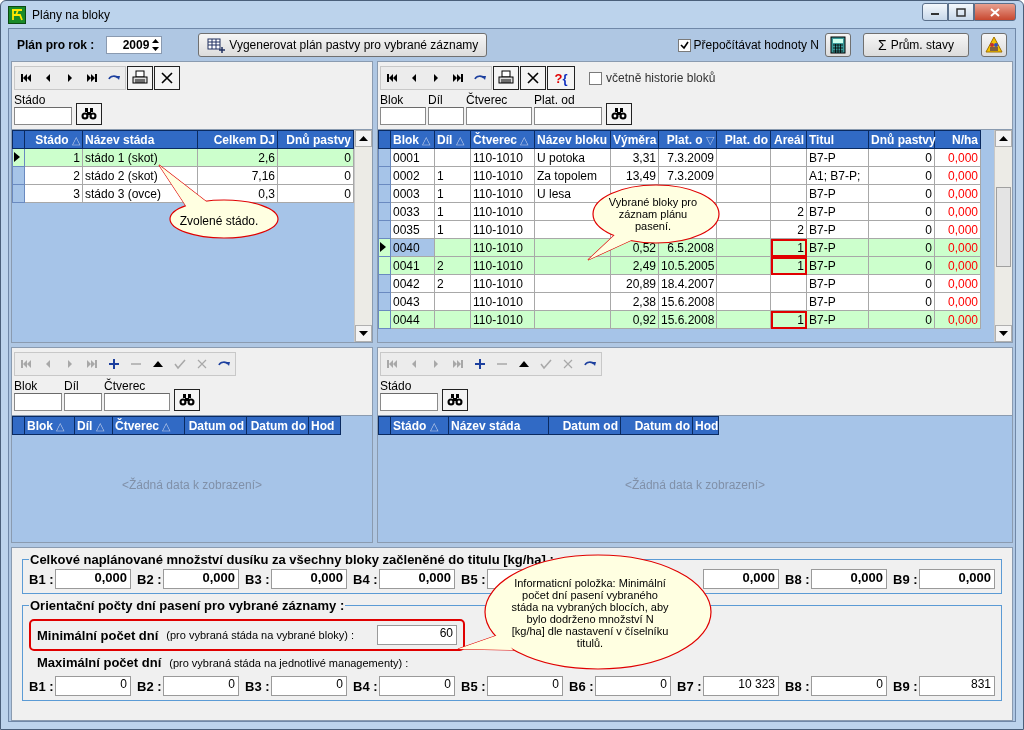 The image size is (1024, 730). Describe the element at coordinates (788, 139) in the screenshot. I see `column-header: Areál` at that location.